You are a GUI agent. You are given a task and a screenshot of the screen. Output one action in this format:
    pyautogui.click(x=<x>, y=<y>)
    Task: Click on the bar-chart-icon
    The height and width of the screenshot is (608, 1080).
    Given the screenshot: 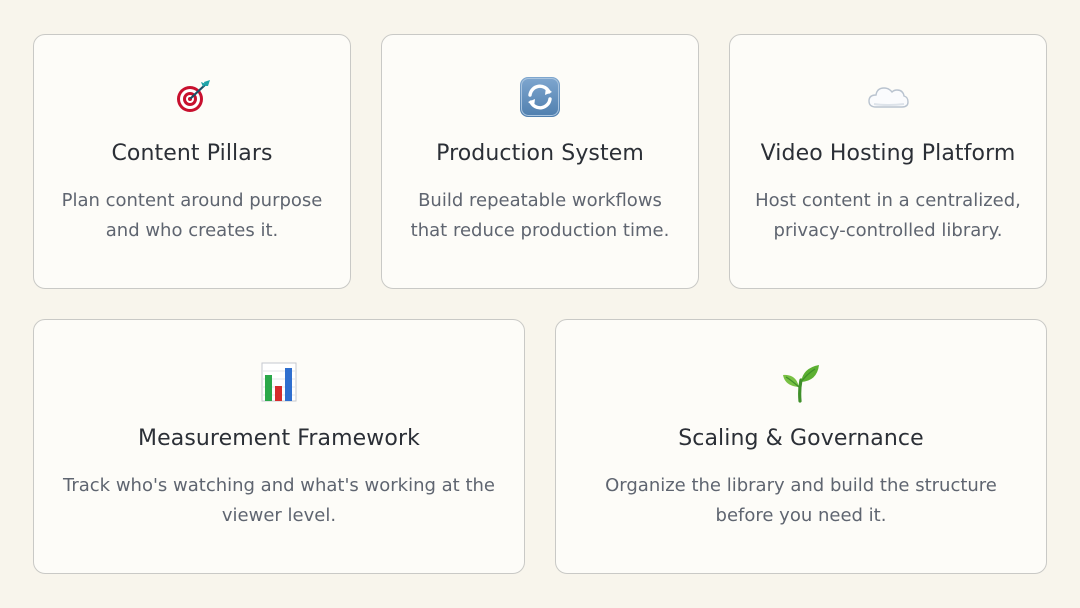 What is the action you would take?
    pyautogui.click(x=279, y=382)
    